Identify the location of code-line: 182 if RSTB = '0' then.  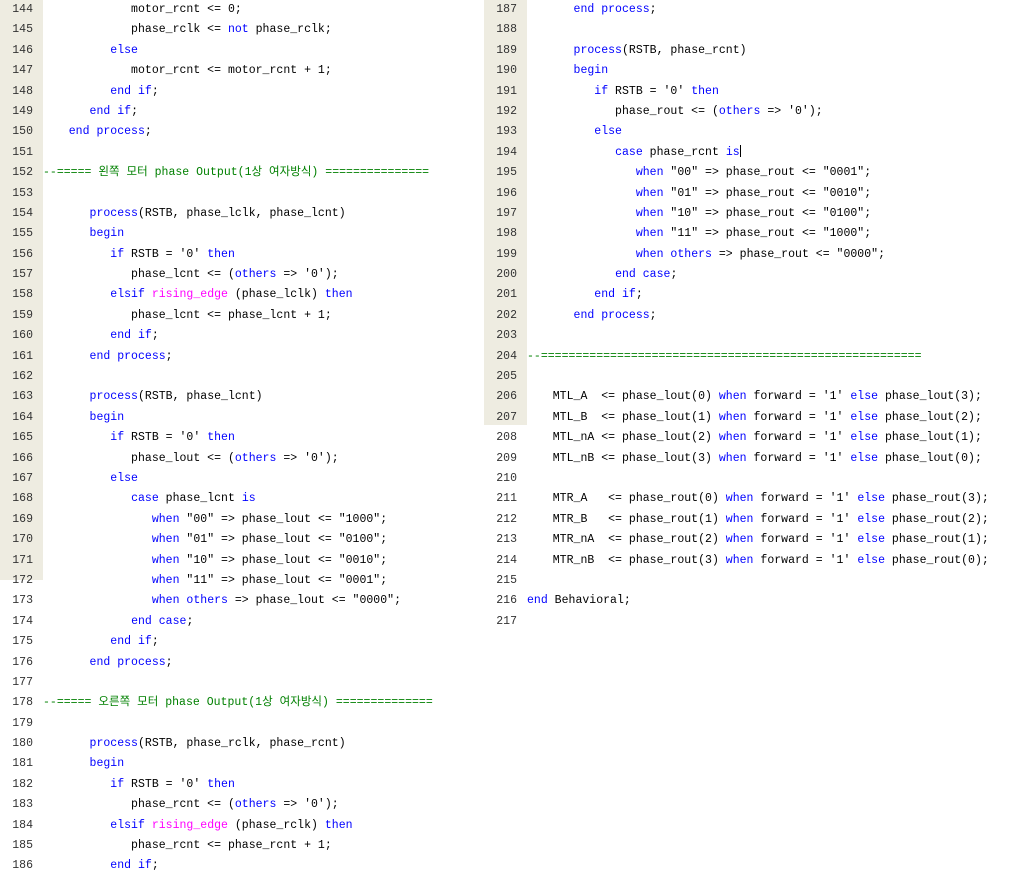
(235, 785).